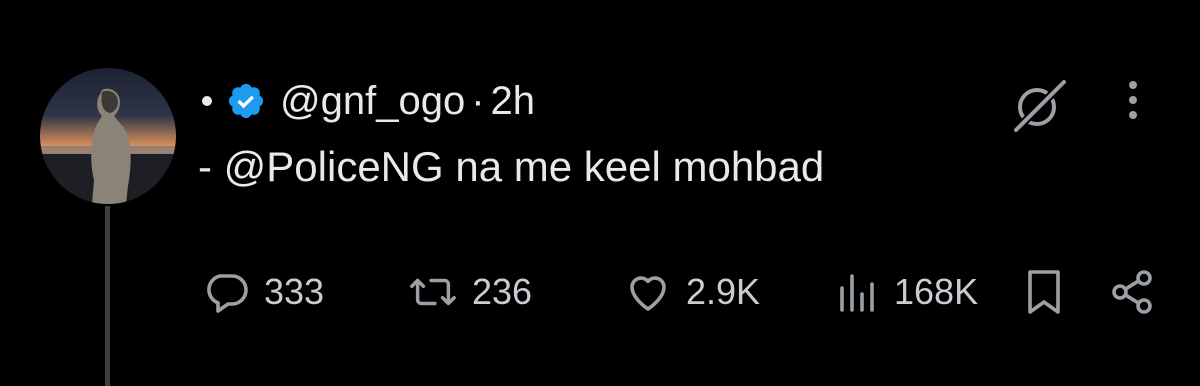 This screenshot has height=386, width=1200. What do you see at coordinates (723, 291) in the screenshot?
I see `like-count: 2.9K` at bounding box center [723, 291].